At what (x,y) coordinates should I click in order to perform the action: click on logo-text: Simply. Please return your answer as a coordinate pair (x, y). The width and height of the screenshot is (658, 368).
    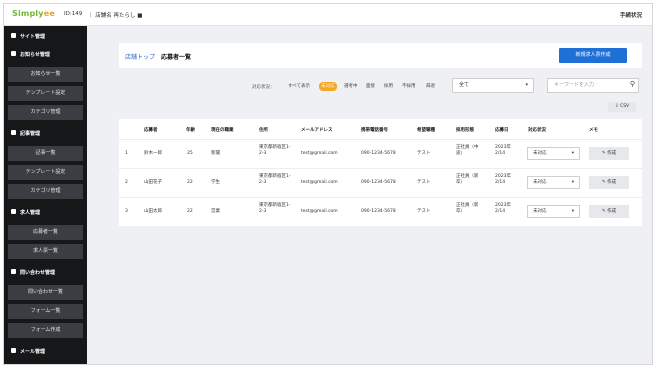
    Looking at the image, I should click on (28, 13).